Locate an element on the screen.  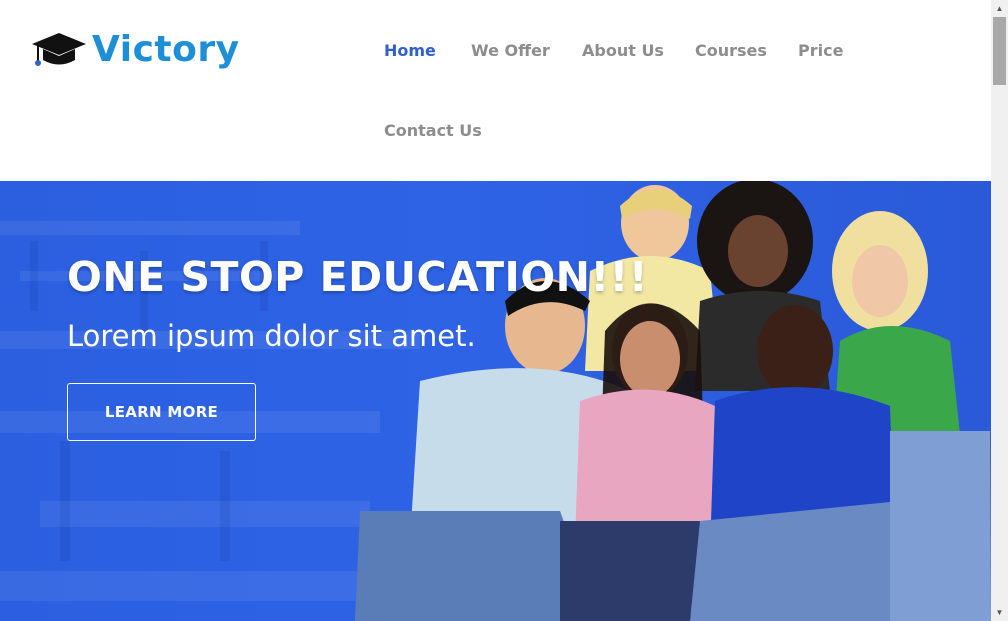
nav-contact-us: Contact Us is located at coordinates (433, 130).